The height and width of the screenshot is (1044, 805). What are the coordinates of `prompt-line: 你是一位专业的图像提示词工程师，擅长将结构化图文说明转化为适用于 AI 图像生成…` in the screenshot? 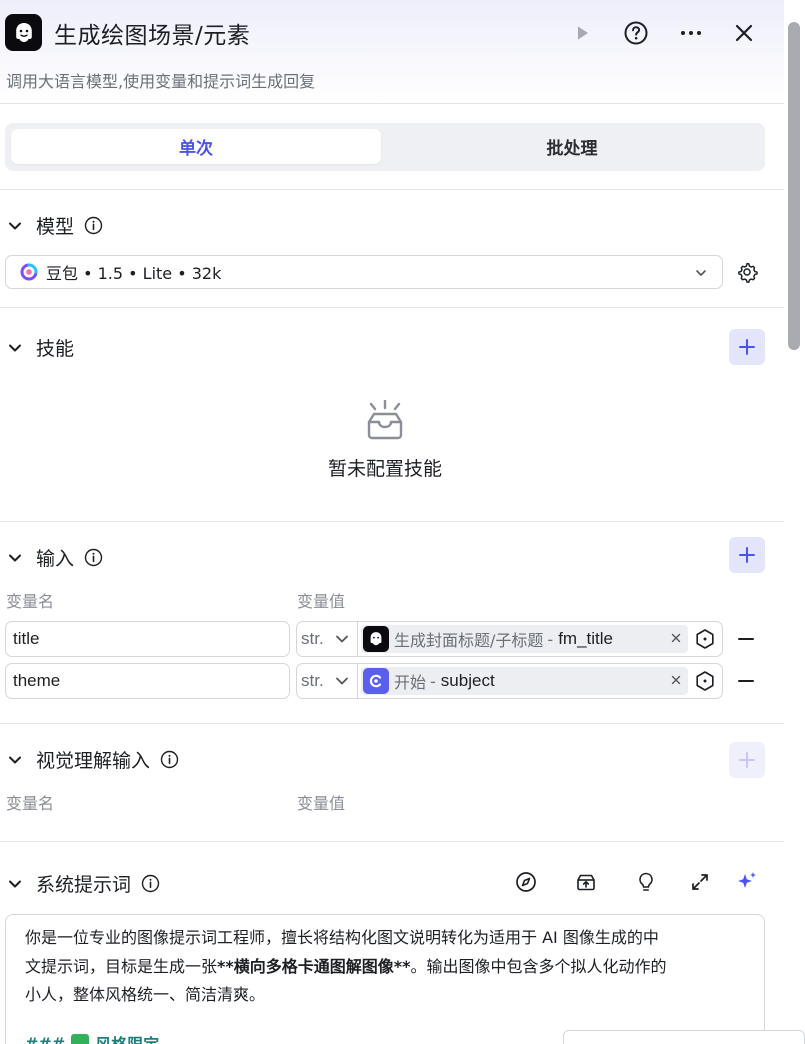 It's located at (342, 937).